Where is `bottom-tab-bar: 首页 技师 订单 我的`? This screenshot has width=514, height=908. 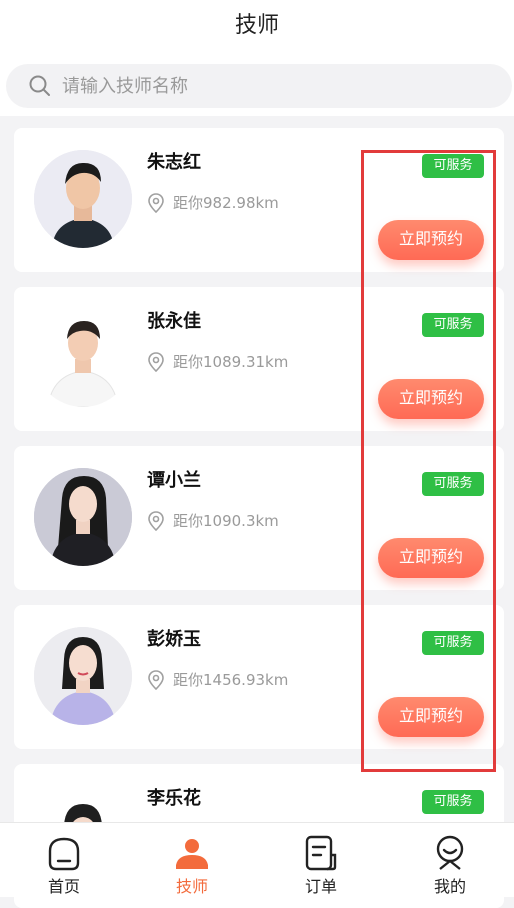
bottom-tab-bar: 首页 技师 订单 我的 is located at coordinates (257, 859).